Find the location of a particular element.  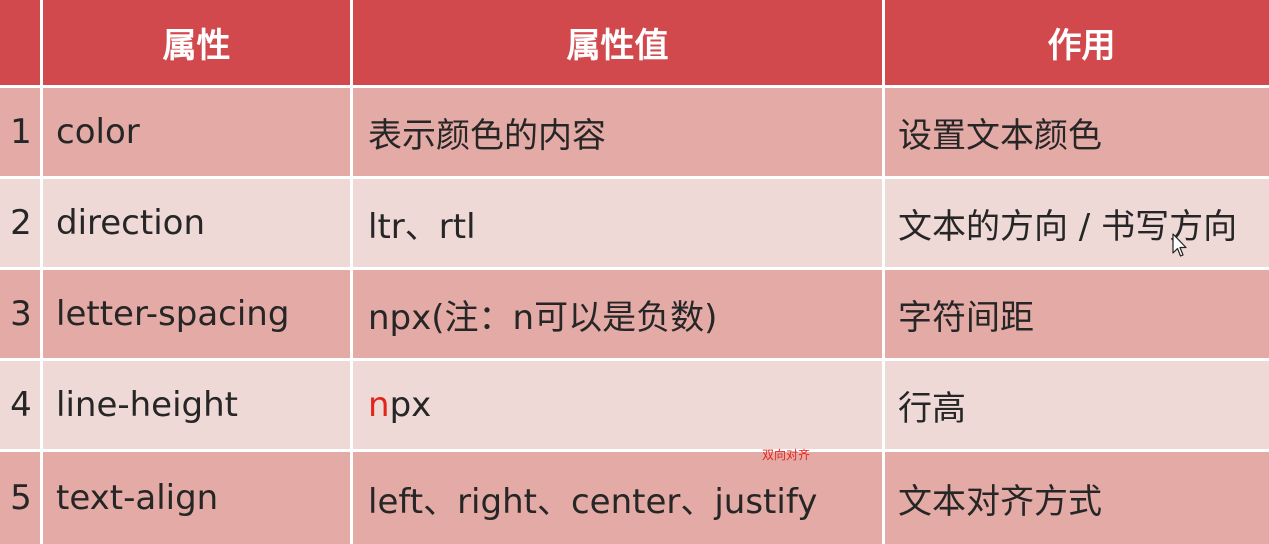

property-cell: text-align is located at coordinates (196, 498).